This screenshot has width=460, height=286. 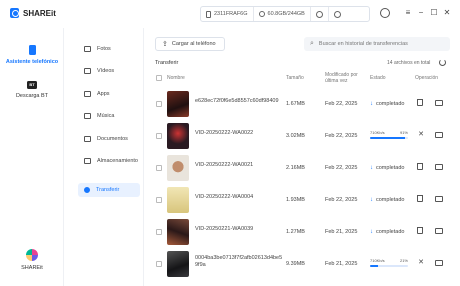 I want to click on minimize-icon: −, so click(x=421, y=13).